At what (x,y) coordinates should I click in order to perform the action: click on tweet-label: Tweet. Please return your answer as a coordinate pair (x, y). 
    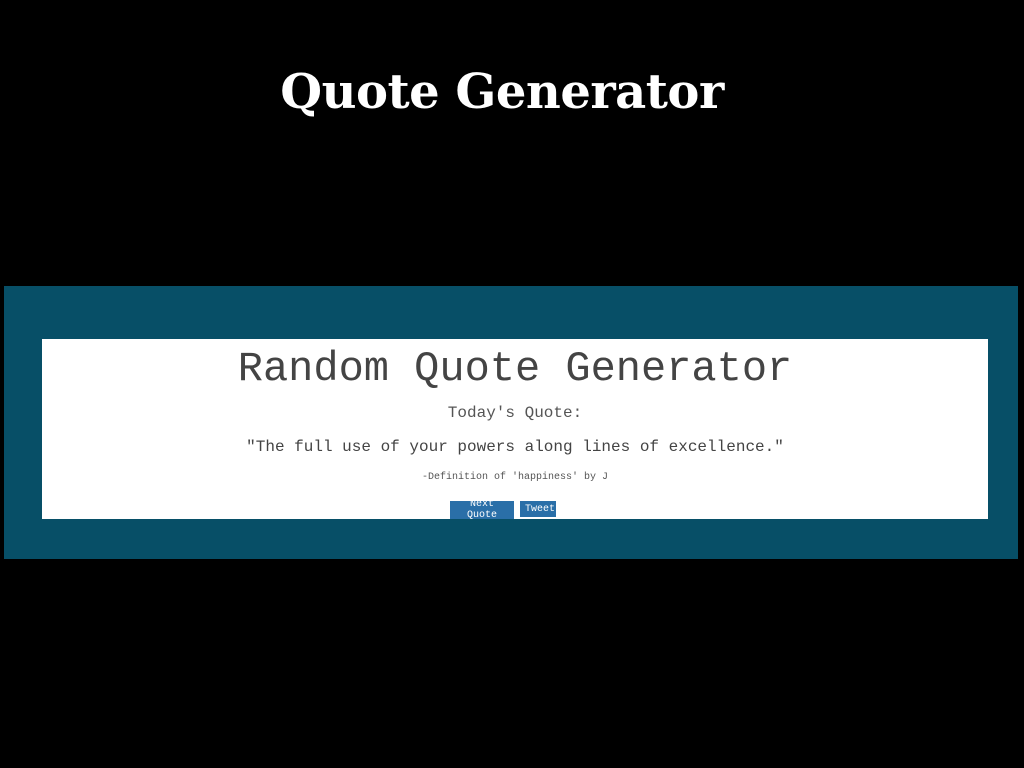
    Looking at the image, I should click on (540, 509).